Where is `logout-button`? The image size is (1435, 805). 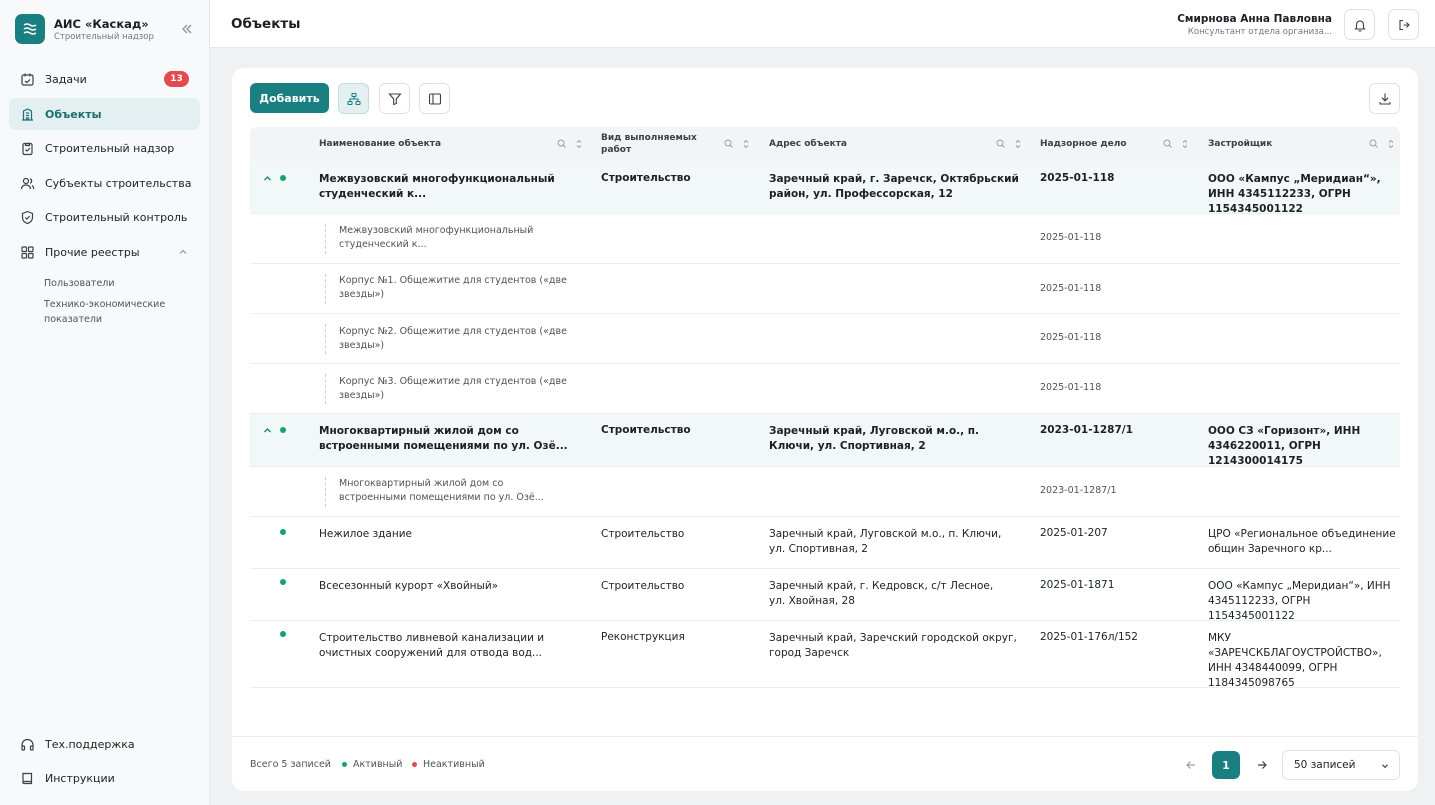 logout-button is located at coordinates (1403, 24).